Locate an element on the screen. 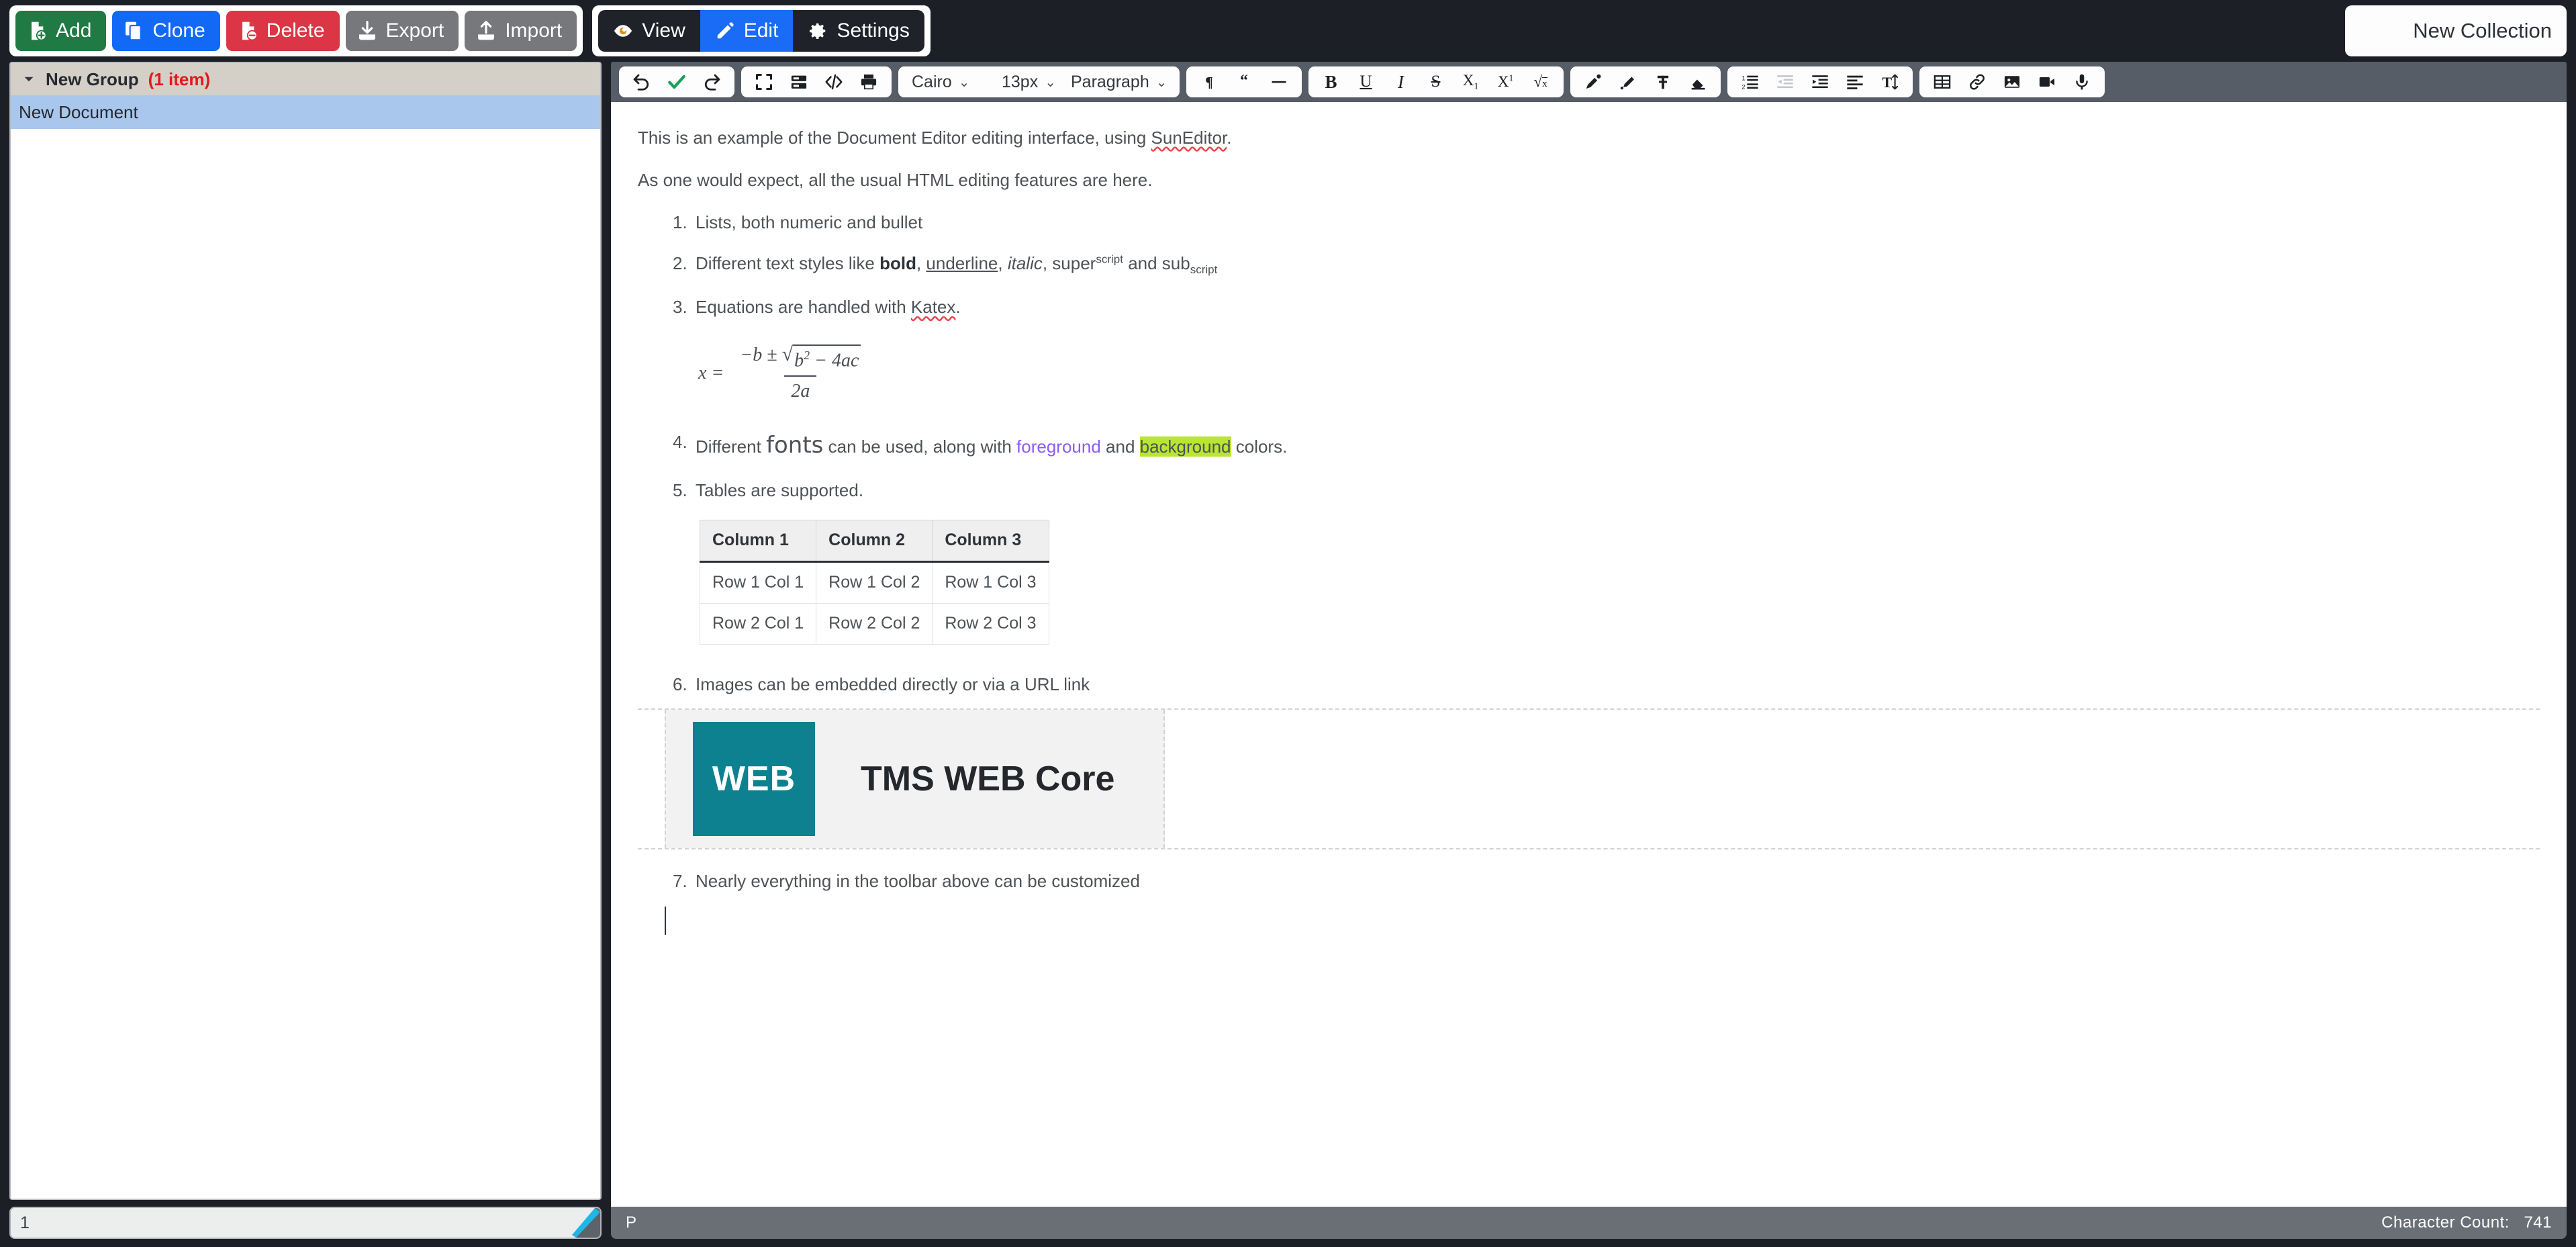  table-button is located at coordinates (1942, 82).